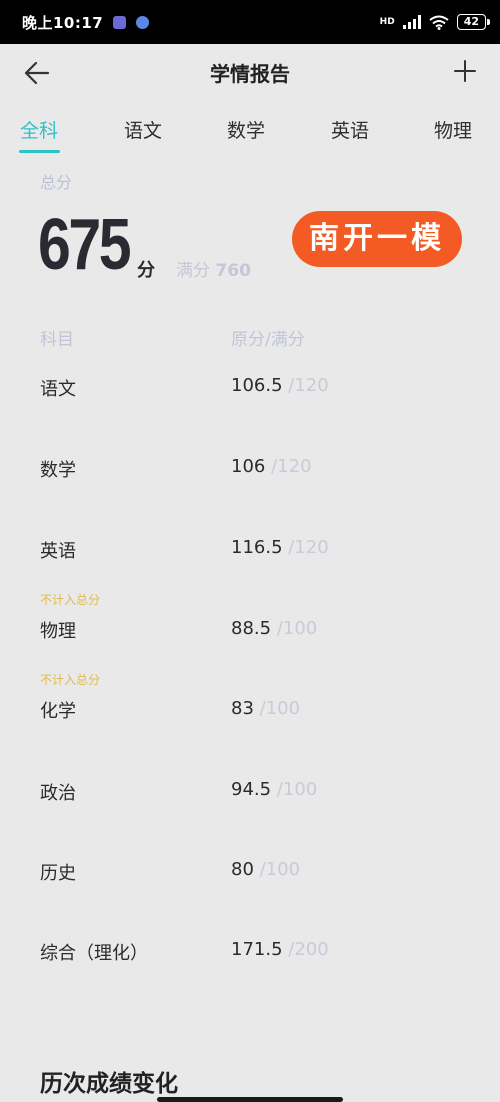  I want to click on subject-name: 语文, so click(58, 389).